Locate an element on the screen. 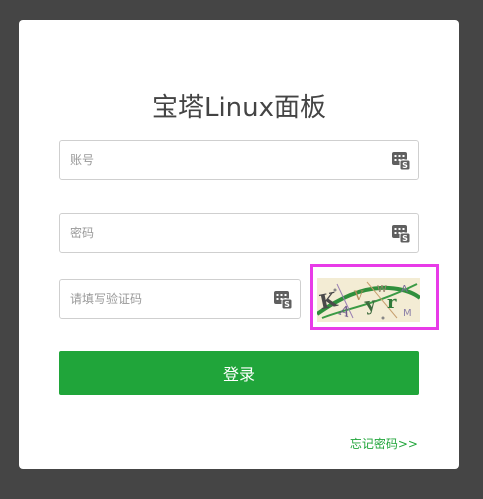 Image resolution: width=483 pixels, height=499 pixels. svg-text: r is located at coordinates (392, 302).